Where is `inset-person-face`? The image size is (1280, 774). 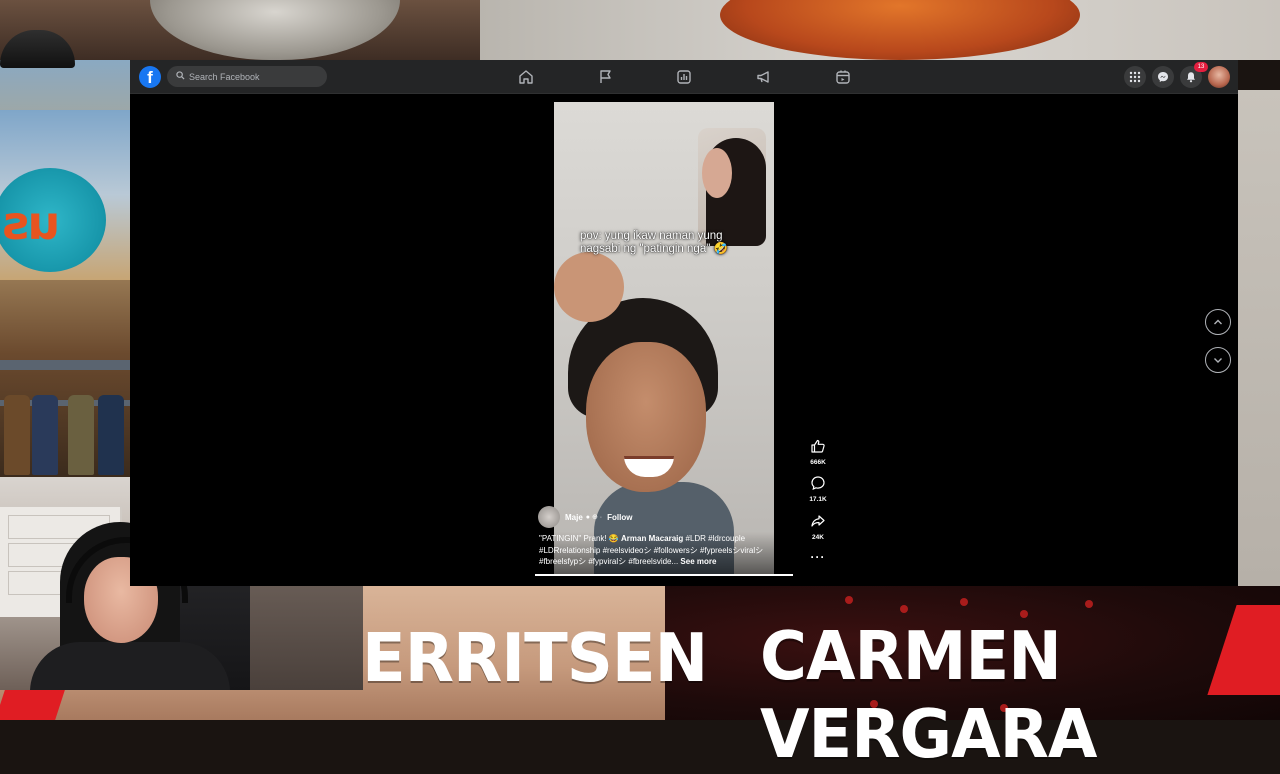 inset-person-face is located at coordinates (717, 173).